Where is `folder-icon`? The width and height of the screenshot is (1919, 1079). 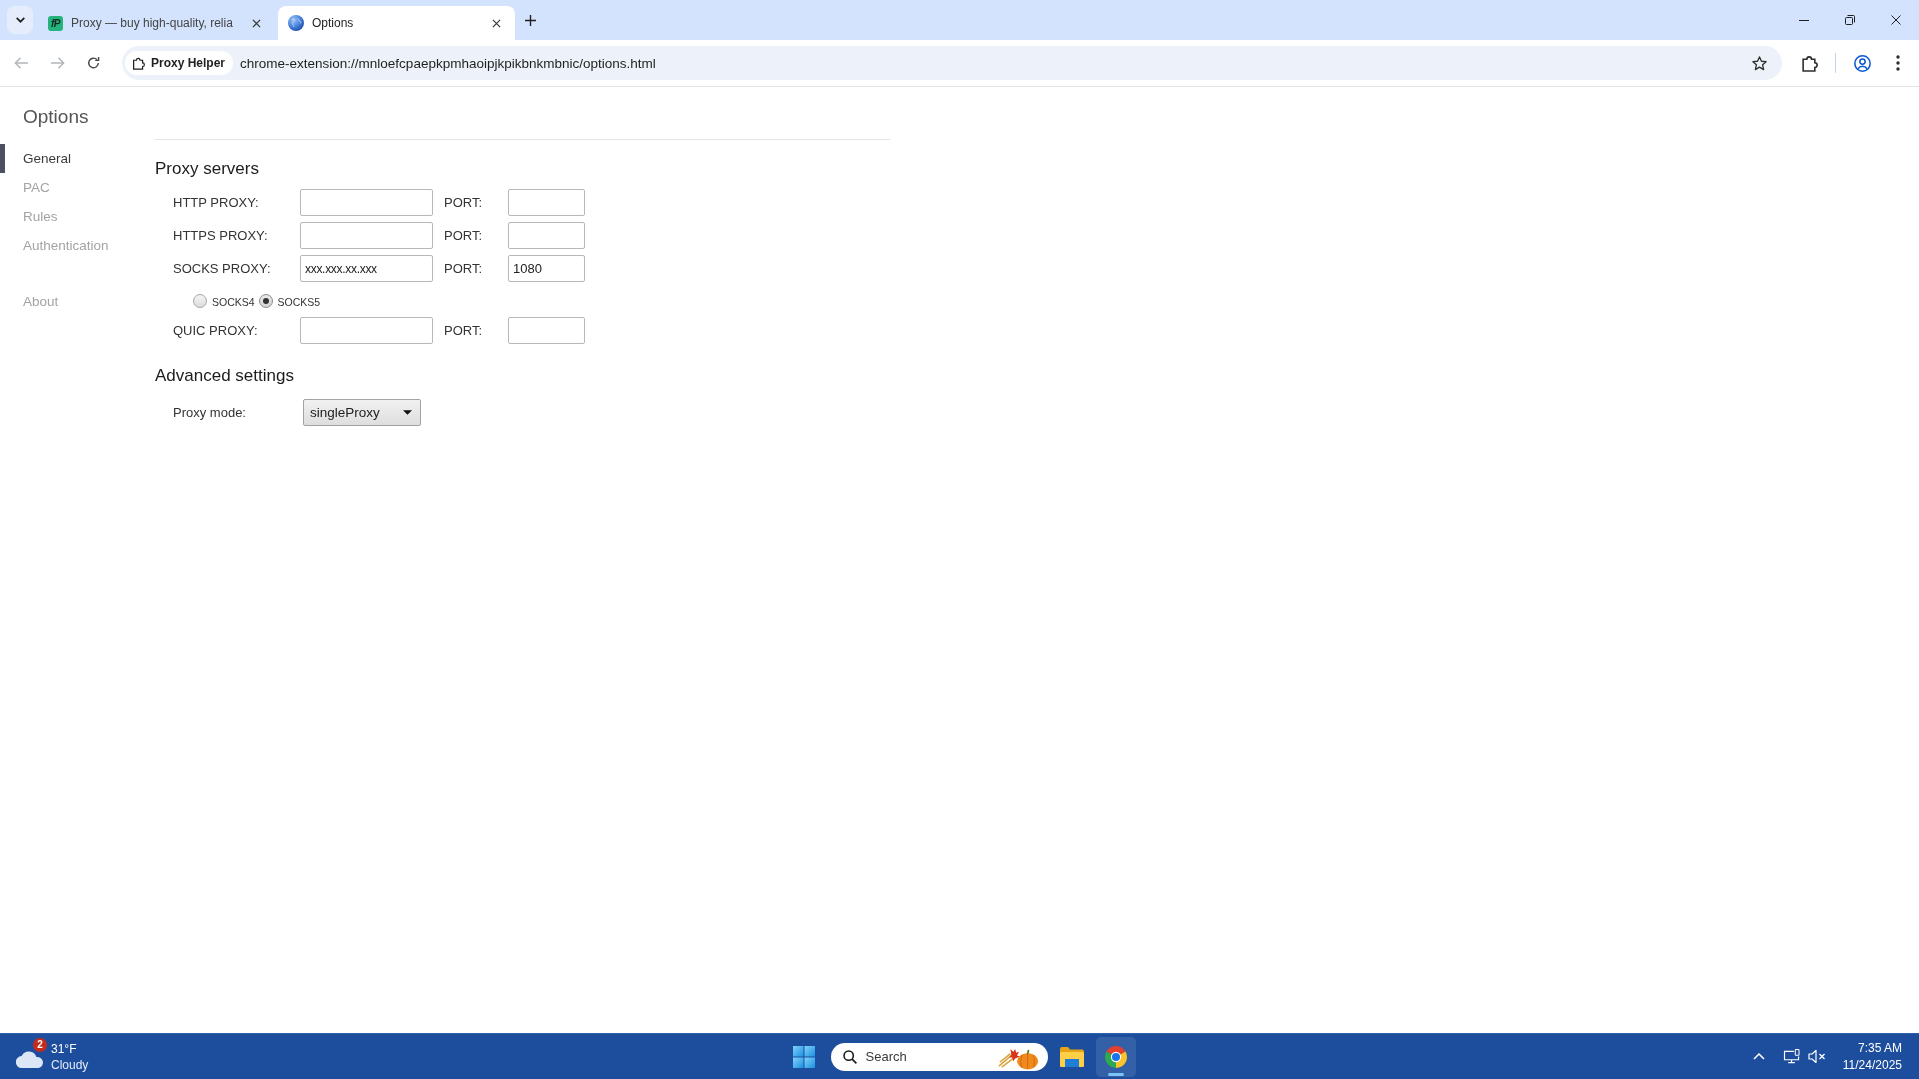
folder-icon is located at coordinates (1071, 1056).